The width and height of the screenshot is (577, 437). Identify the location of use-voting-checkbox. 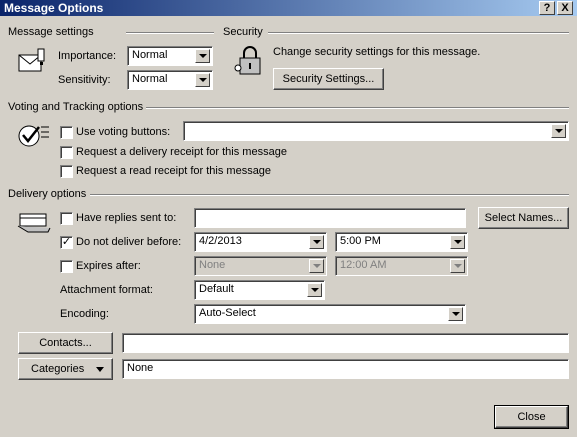
(66, 132).